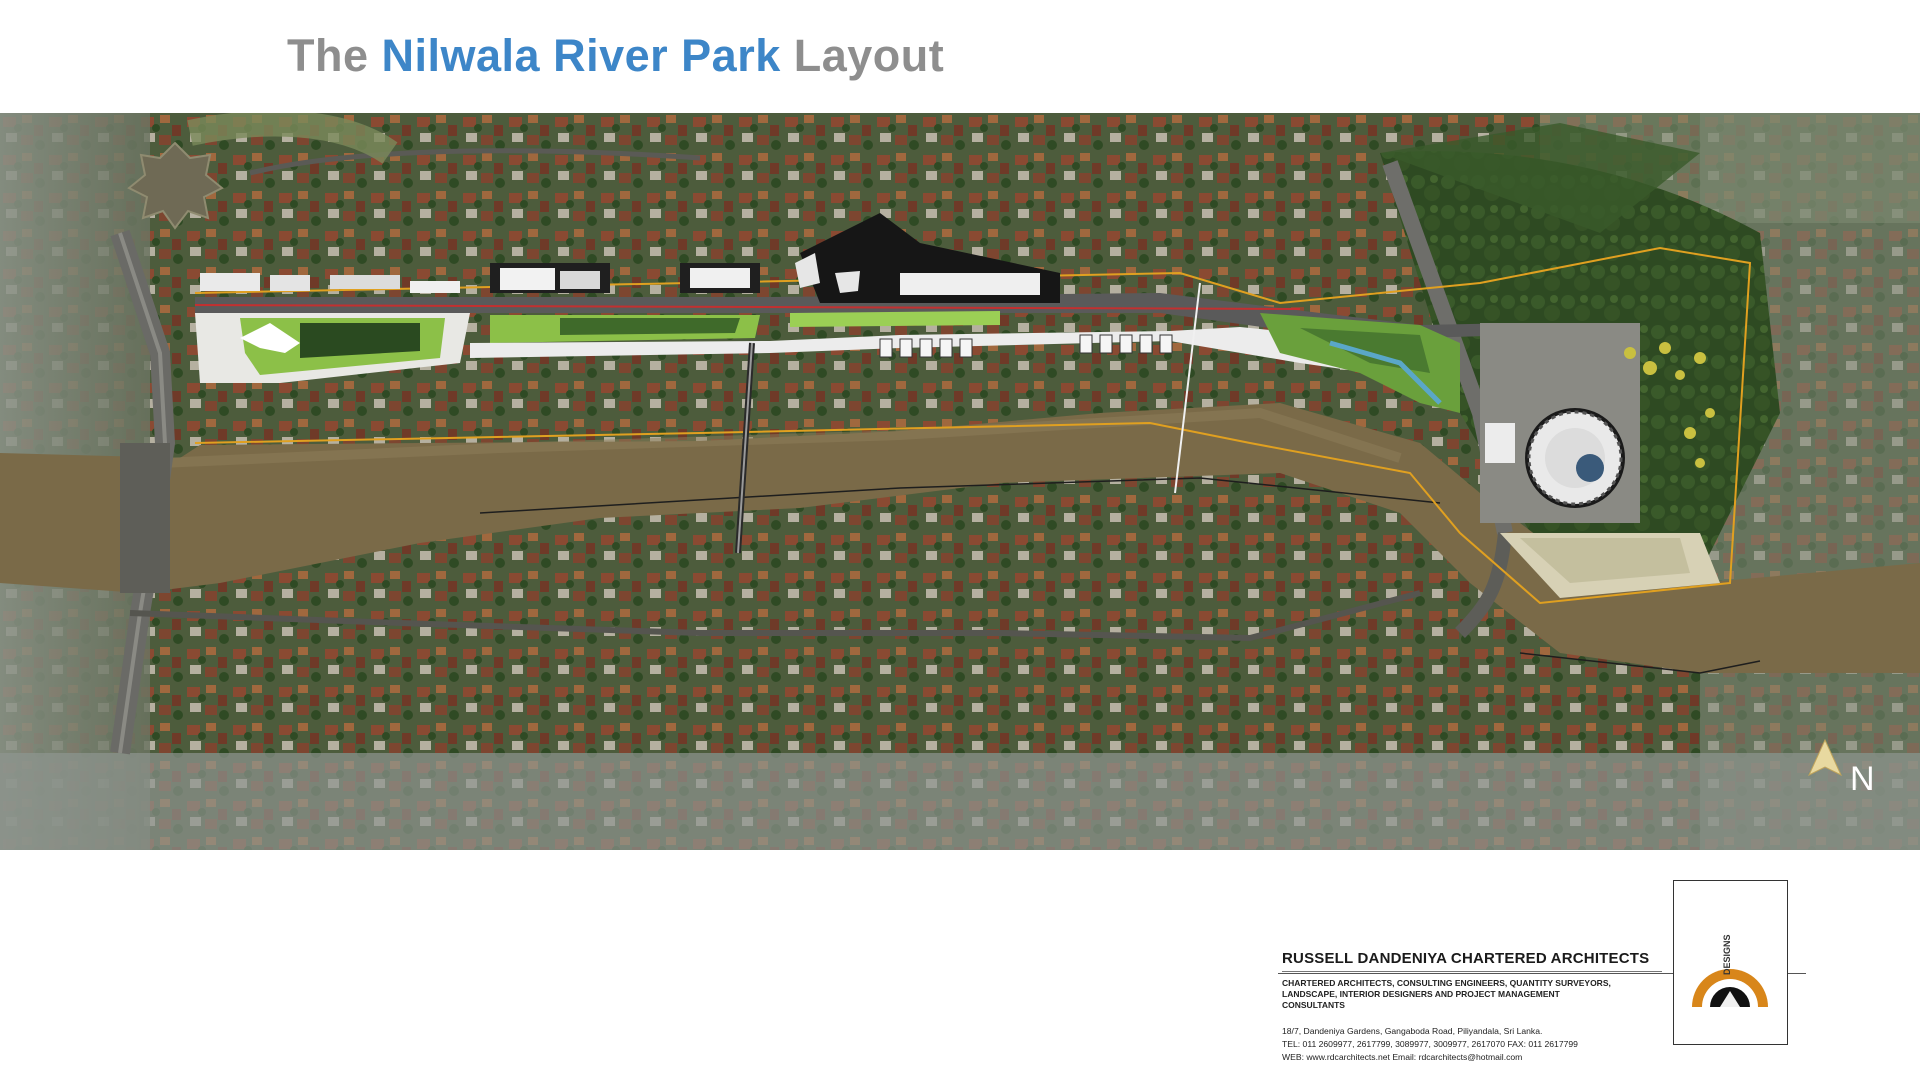 The width and height of the screenshot is (1920, 1080). What do you see at coordinates (1727, 954) in the screenshot?
I see `logo-text: DESIGNS` at bounding box center [1727, 954].